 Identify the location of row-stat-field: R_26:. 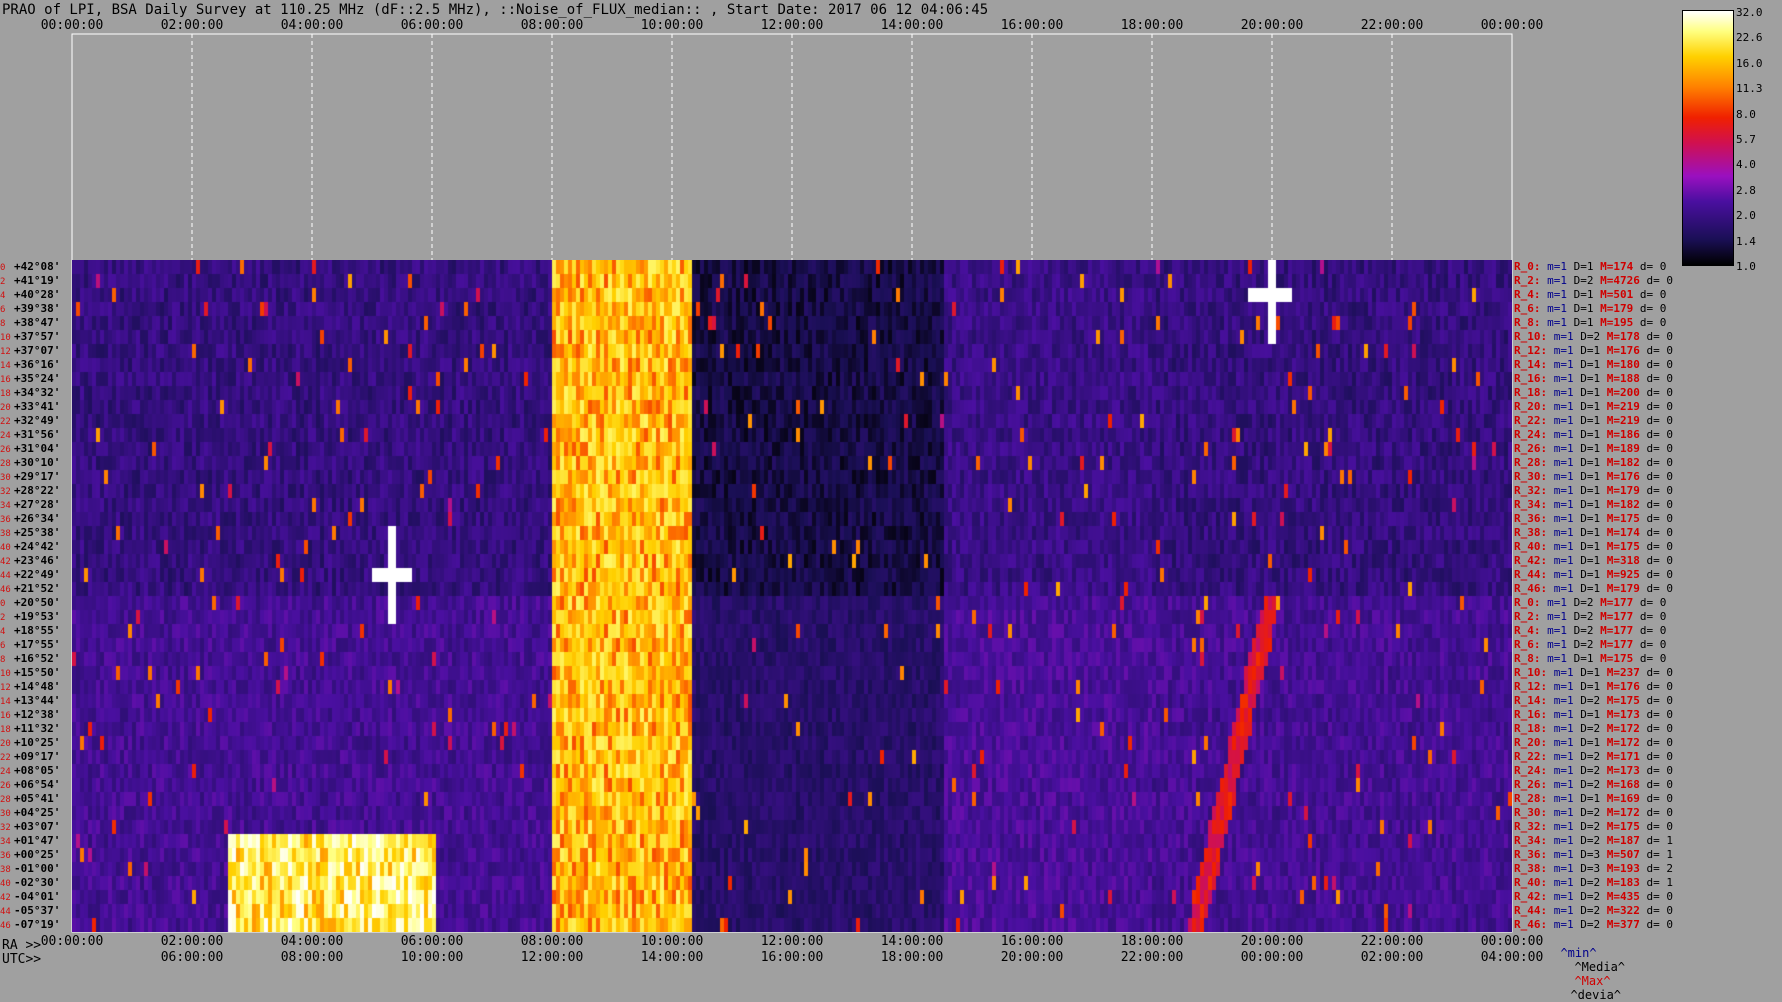
(1531, 784).